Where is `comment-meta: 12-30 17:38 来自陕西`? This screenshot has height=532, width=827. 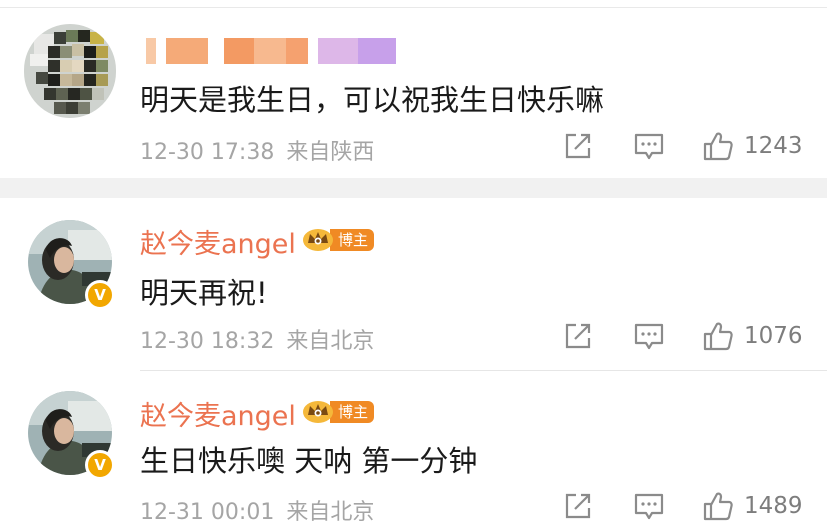 comment-meta: 12-30 17:38 来自陕西 is located at coordinates (257, 150).